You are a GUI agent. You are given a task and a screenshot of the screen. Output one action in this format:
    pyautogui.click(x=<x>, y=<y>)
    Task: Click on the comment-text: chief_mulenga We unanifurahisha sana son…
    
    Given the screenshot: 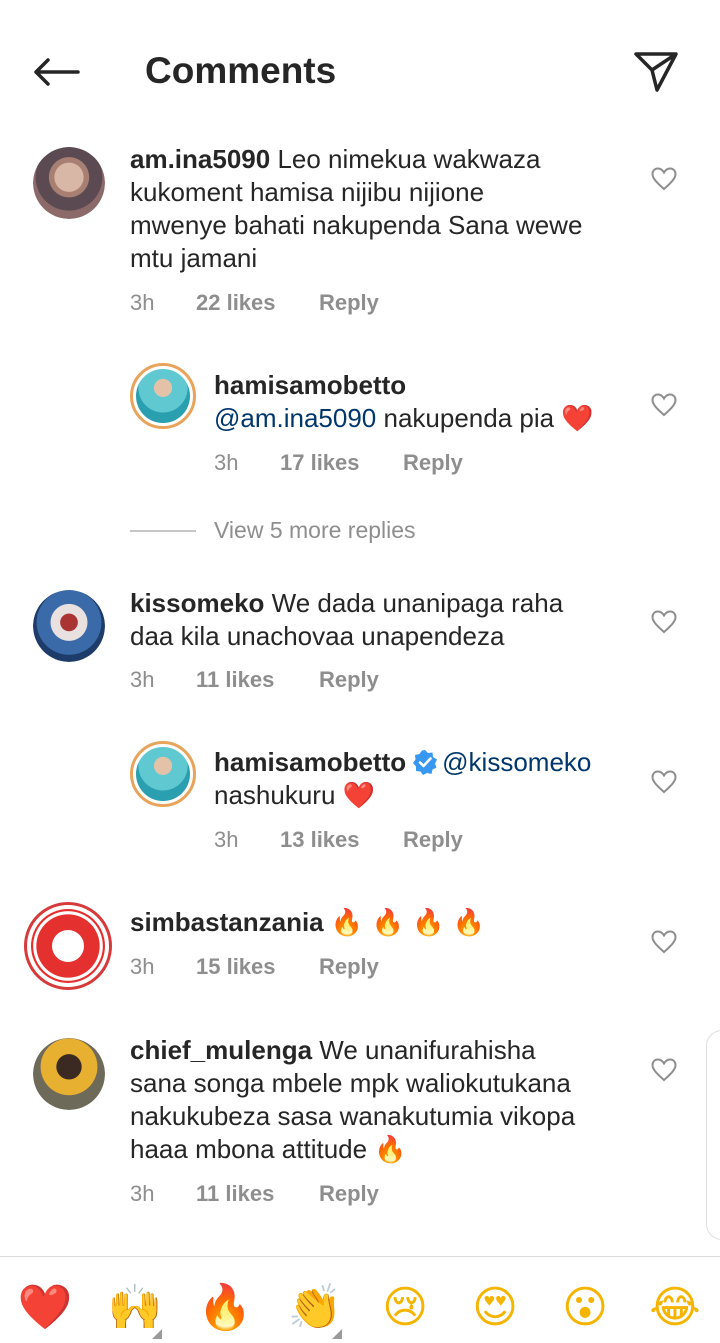 What is the action you would take?
    pyautogui.click(x=352, y=1100)
    